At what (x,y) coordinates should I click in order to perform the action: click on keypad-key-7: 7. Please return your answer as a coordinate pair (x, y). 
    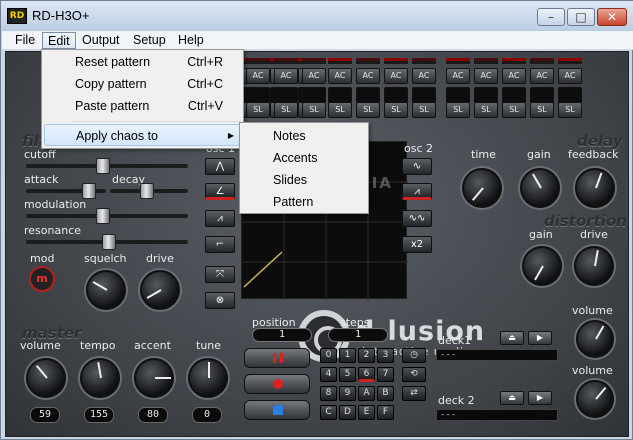
    Looking at the image, I should click on (385, 374).